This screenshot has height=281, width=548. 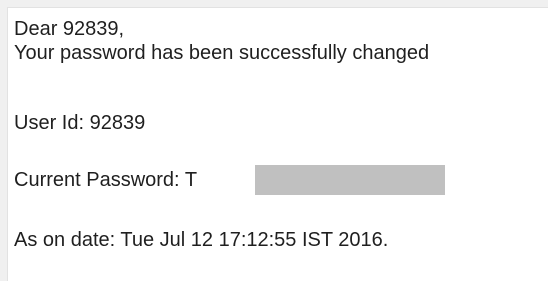 What do you see at coordinates (191, 180) in the screenshot?
I see `password-visible-prefix: T` at bounding box center [191, 180].